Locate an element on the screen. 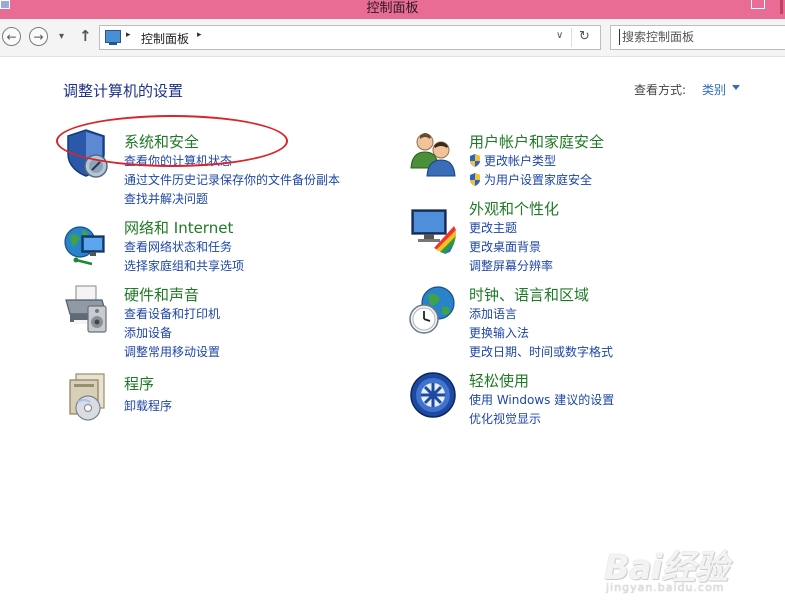 Image resolution: width=785 pixels, height=610 pixels. close-button is located at coordinates (781, 7).